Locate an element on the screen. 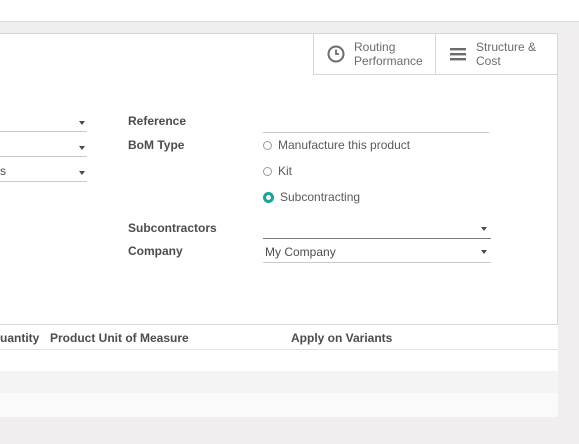 The height and width of the screenshot is (444, 579). radio-label: Kit is located at coordinates (285, 171).